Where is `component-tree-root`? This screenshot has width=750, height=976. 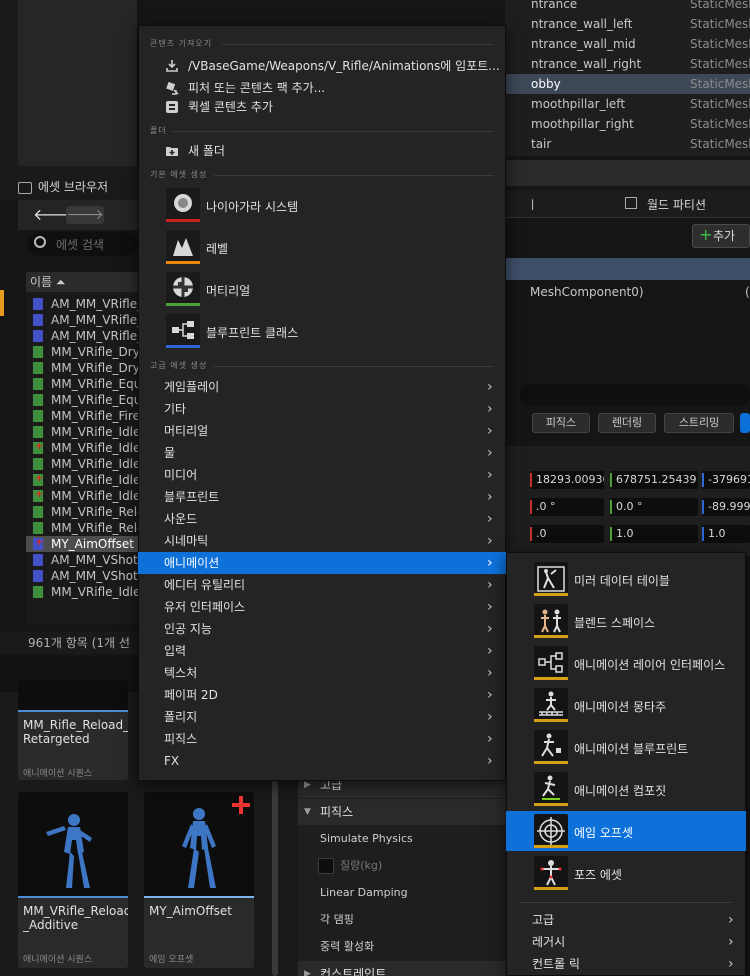 component-tree-root is located at coordinates (627, 269).